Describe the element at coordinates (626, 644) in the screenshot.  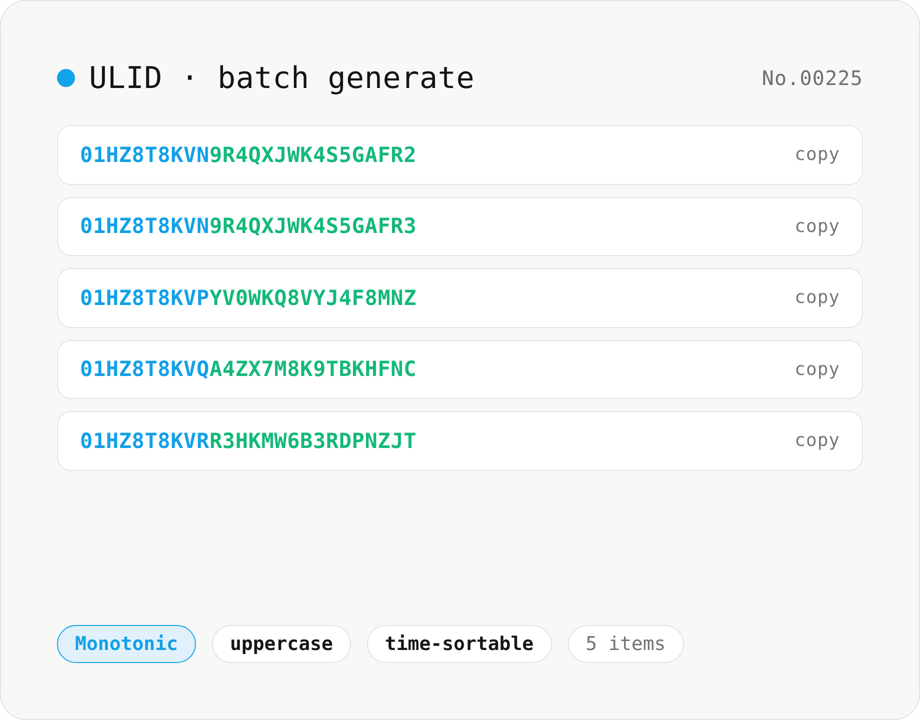
I see `item-count: 5 items` at that location.